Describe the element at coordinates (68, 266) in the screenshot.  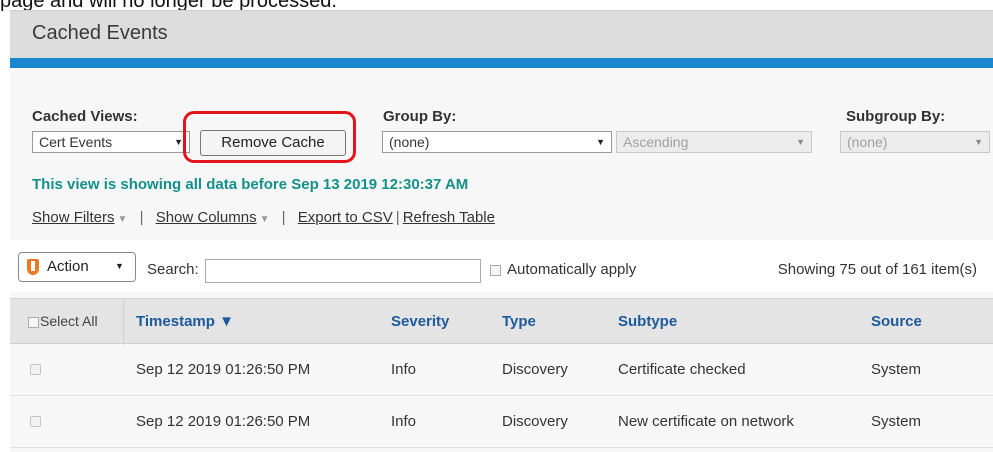
I see `action-label: Action` at that location.